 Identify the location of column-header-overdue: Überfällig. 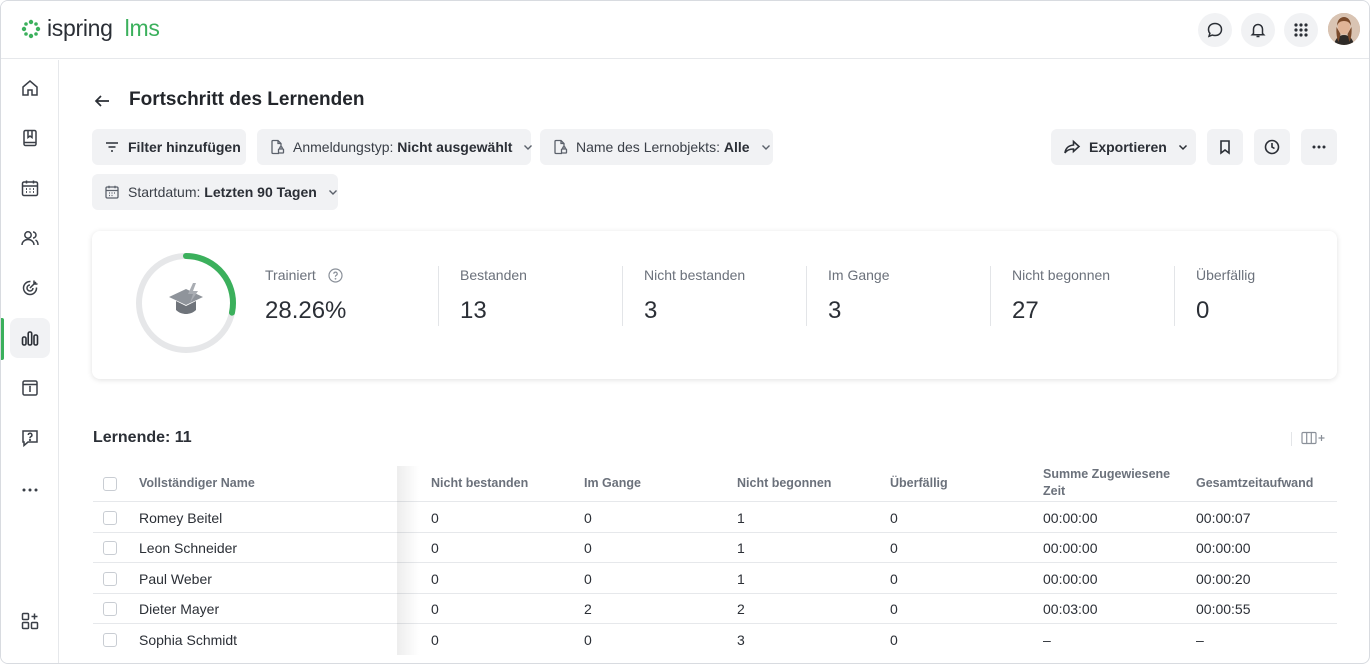
(919, 483).